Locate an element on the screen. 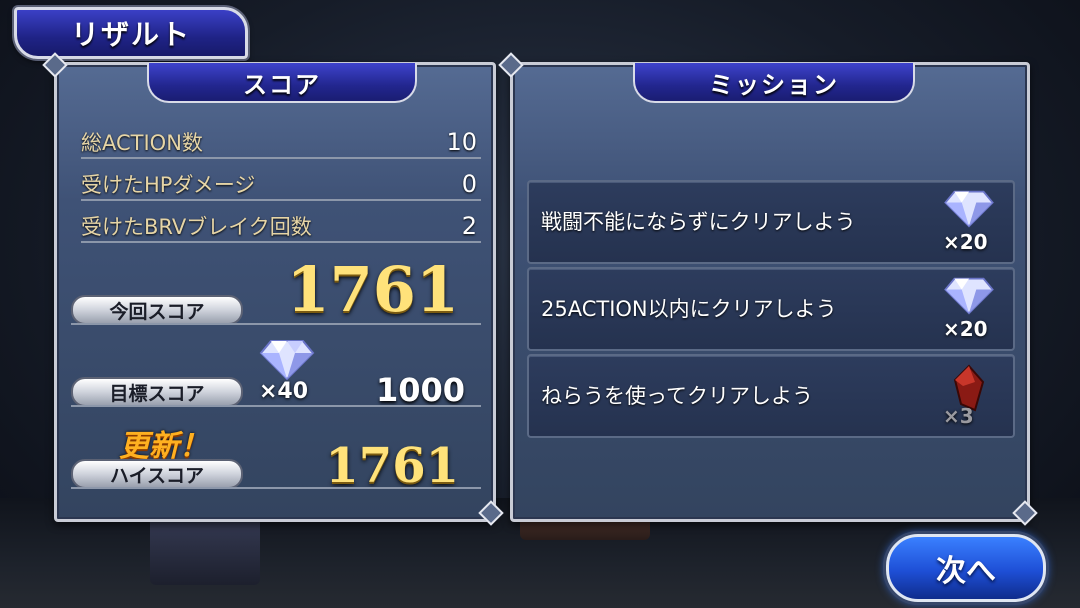 The width and height of the screenshot is (1080, 608). mission-row: 戦闘不能にならずにクリアしよう ×20 is located at coordinates (771, 222).